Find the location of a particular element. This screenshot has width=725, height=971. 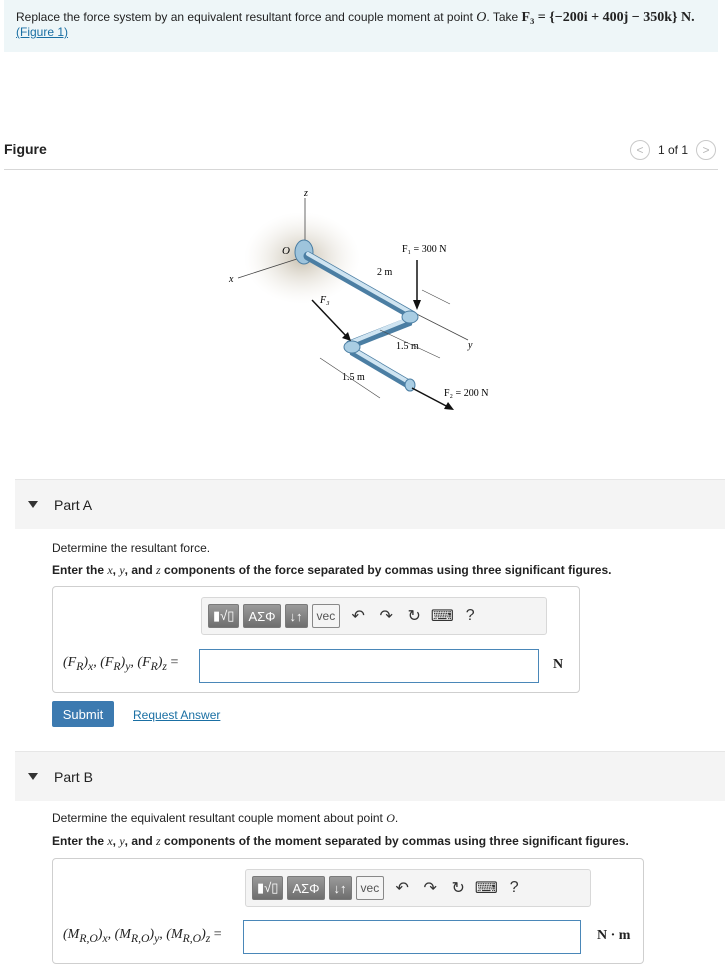

part-b-answer-input is located at coordinates (412, 937).